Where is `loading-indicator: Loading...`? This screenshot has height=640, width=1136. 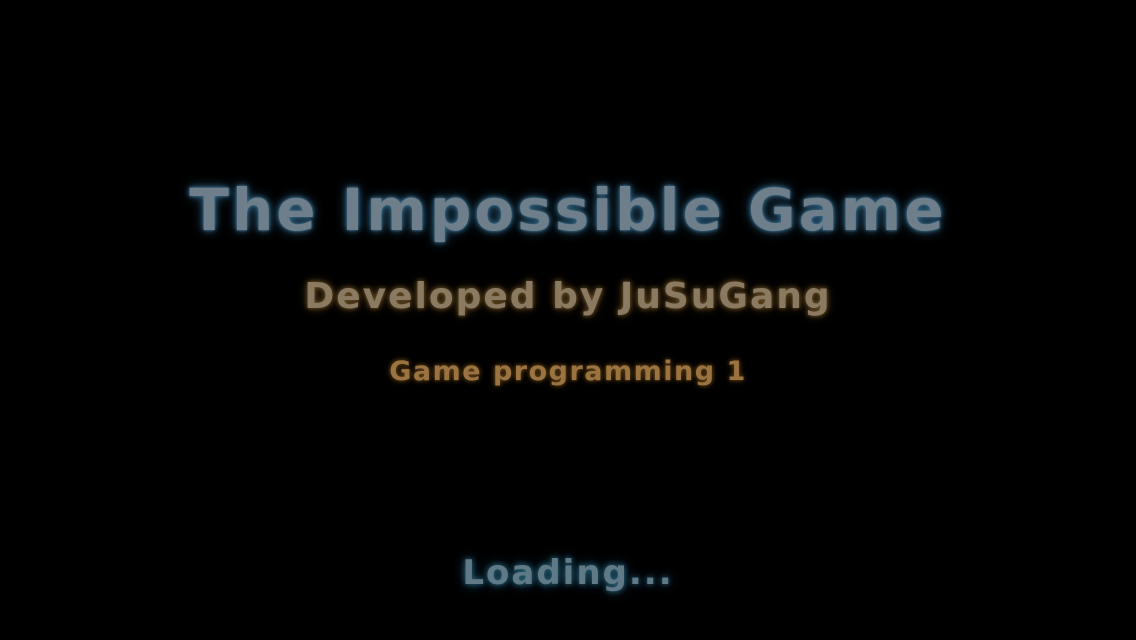
loading-indicator: Loading... is located at coordinates (568, 573).